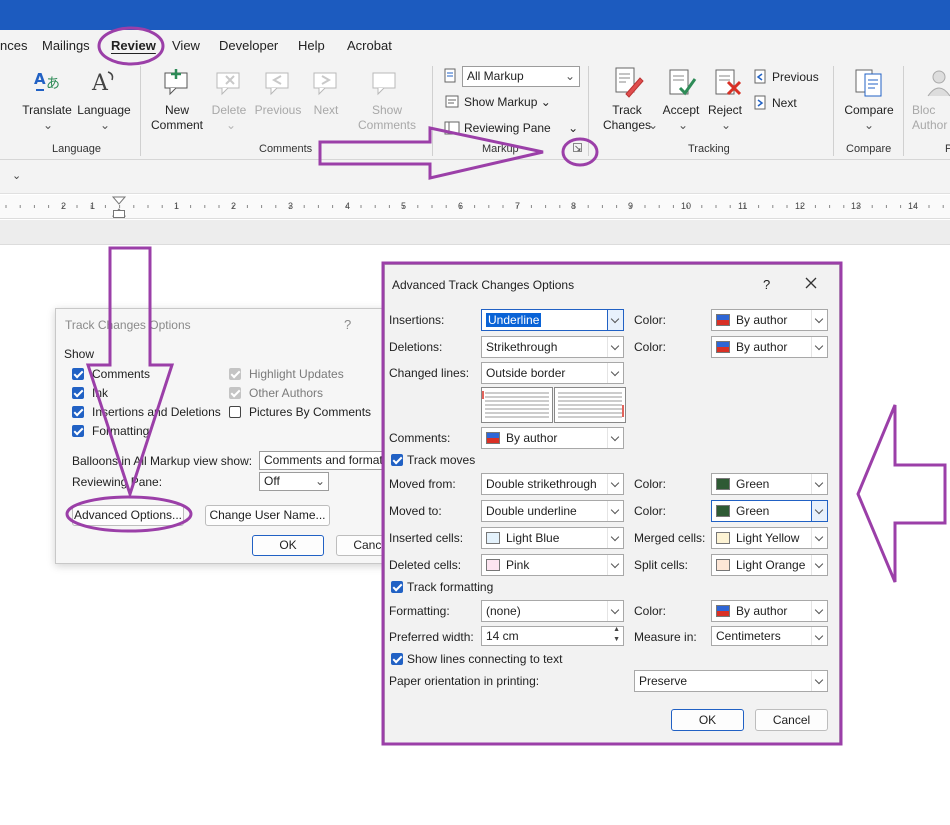 This screenshot has height=825, width=950. What do you see at coordinates (811, 284) in the screenshot?
I see `close-icon` at bounding box center [811, 284].